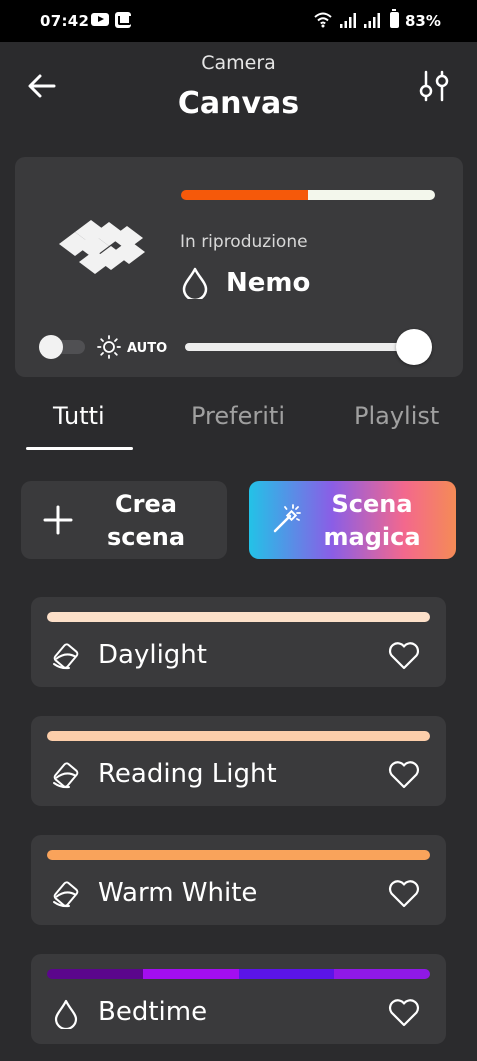  What do you see at coordinates (146, 537) in the screenshot?
I see `create-scene-label-line2: scena` at bounding box center [146, 537].